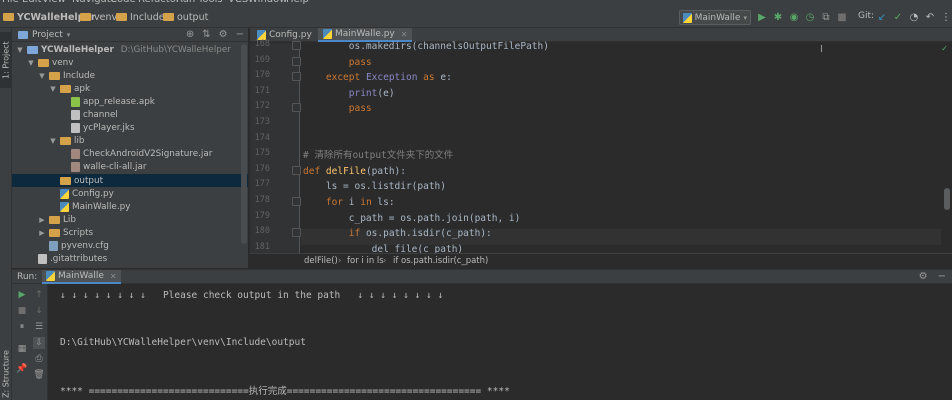 This screenshot has height=400, width=952. Describe the element at coordinates (130, 180) in the screenshot. I see `tree-item: output` at that location.